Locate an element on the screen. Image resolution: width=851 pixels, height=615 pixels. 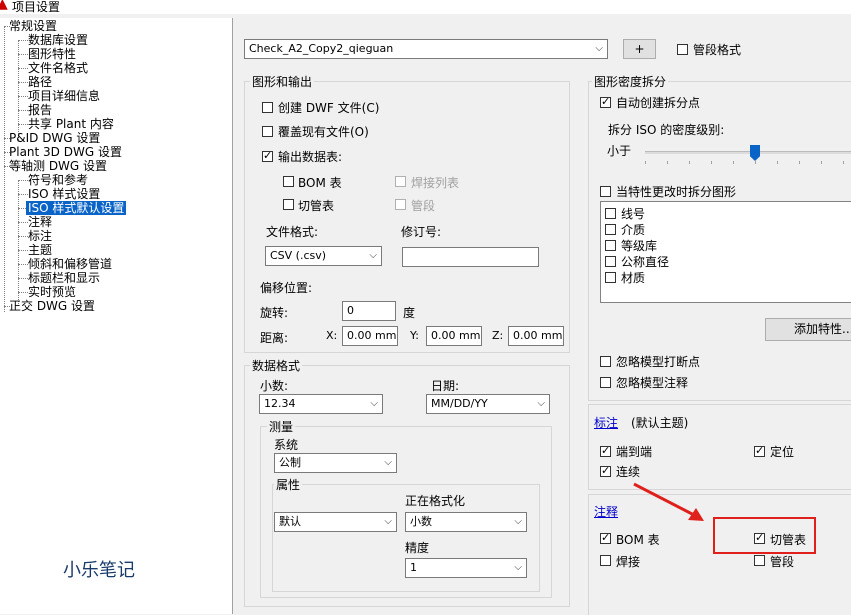
app-logo-icon: ▲ is located at coordinates (4, 6).